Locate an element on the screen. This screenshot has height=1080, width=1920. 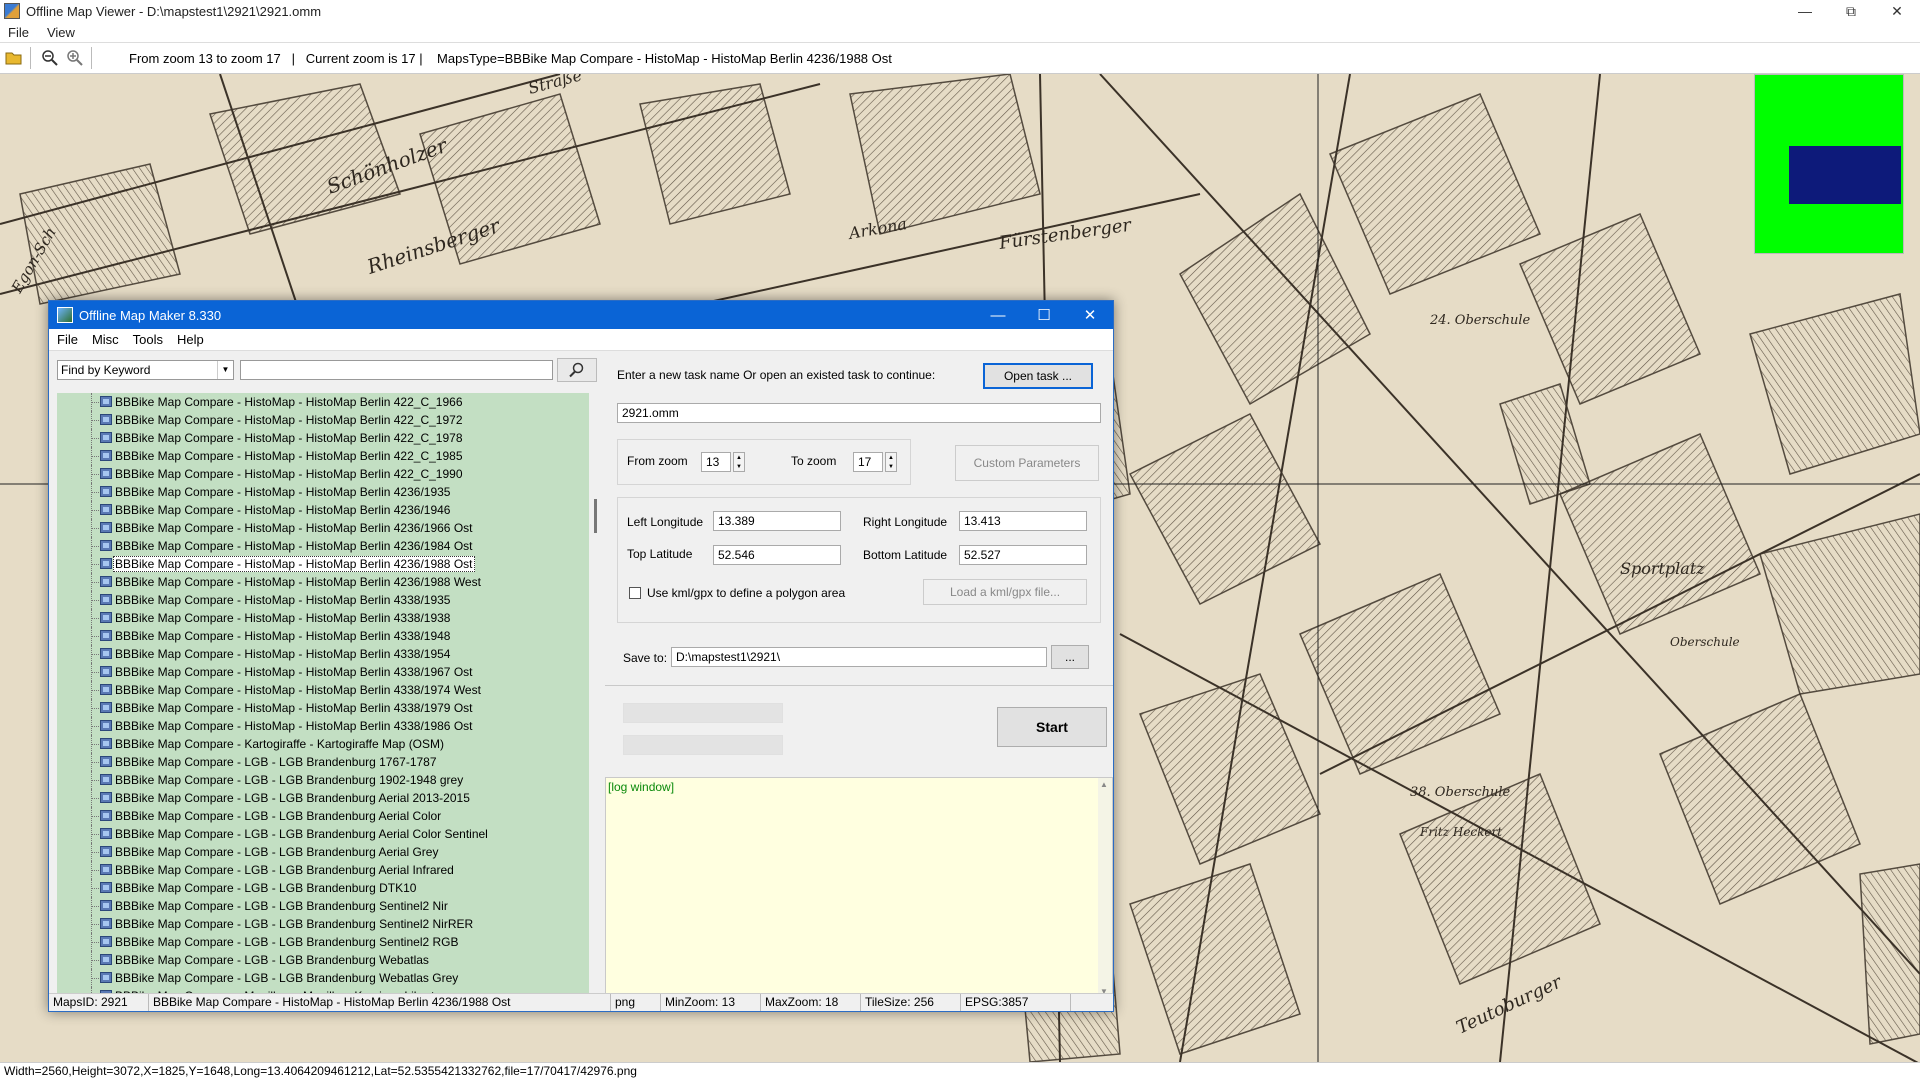
search-button is located at coordinates (577, 370).